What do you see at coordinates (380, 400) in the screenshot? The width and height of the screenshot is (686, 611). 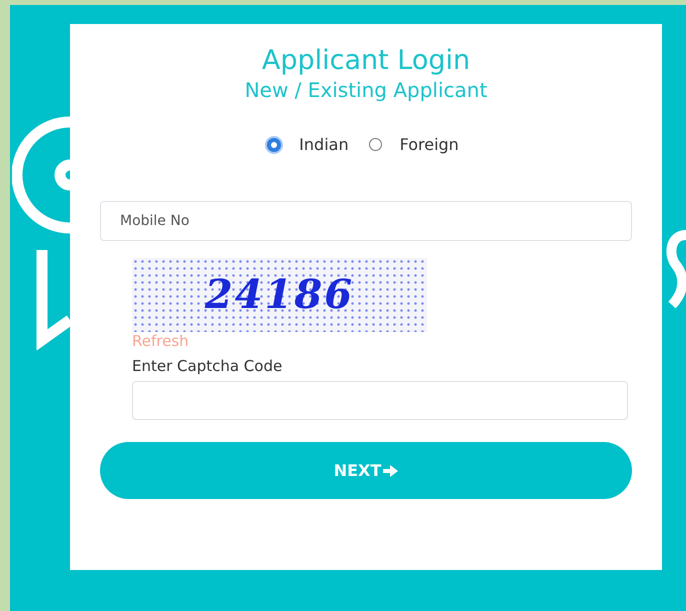 I see `captcha-input-field` at bounding box center [380, 400].